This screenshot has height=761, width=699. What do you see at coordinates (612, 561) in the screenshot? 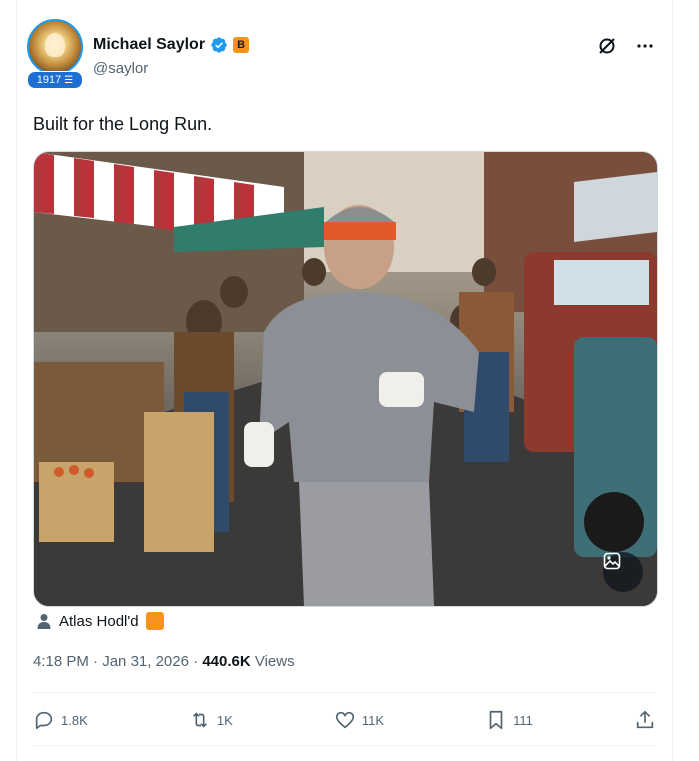
I see `image-edit-icon` at bounding box center [612, 561].